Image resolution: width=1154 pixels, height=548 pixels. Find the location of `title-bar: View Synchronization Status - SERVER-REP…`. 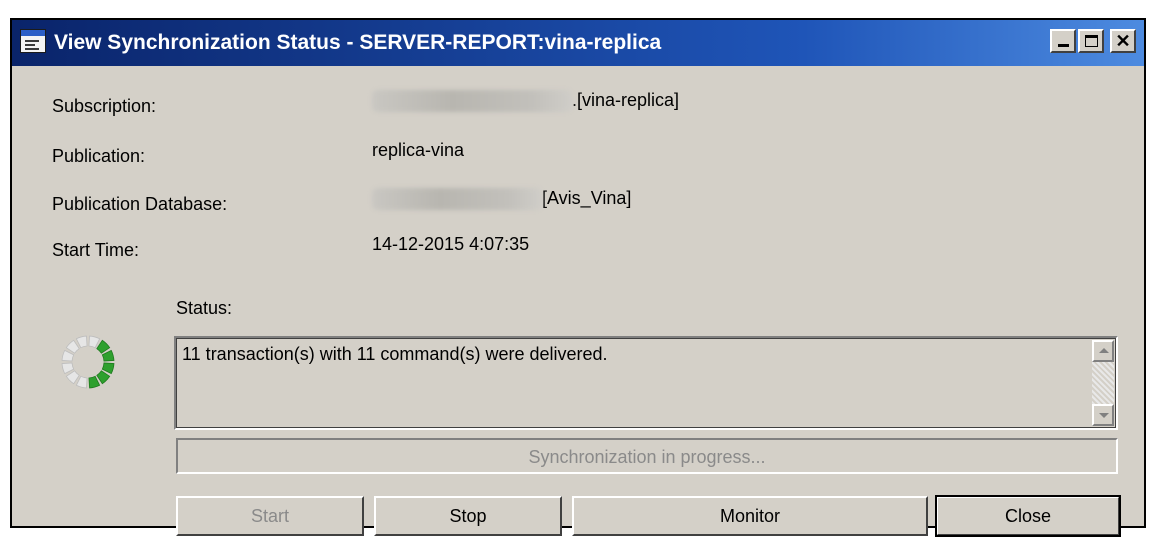

title-bar: View Synchronization Status - SERVER-REP… is located at coordinates (578, 43).